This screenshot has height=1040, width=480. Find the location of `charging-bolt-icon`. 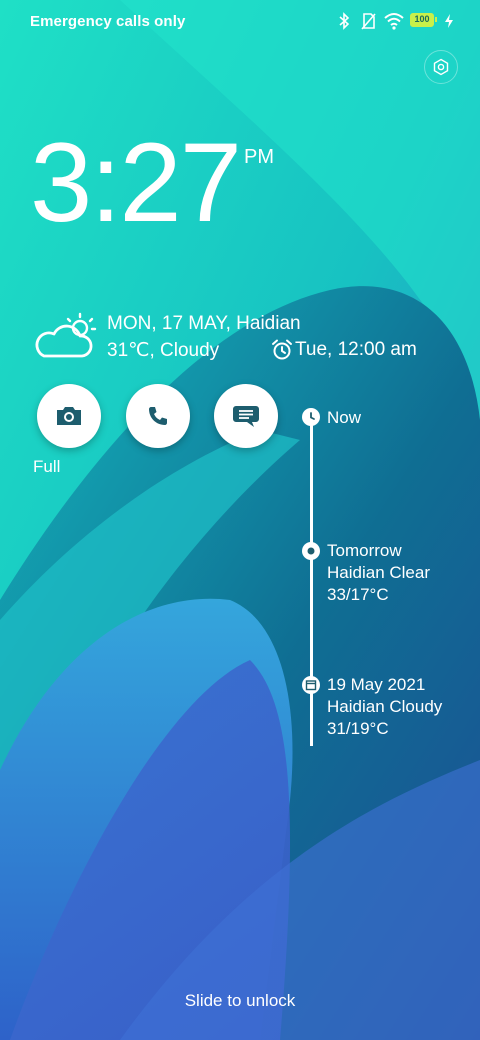

charging-bolt-icon is located at coordinates (449, 21).